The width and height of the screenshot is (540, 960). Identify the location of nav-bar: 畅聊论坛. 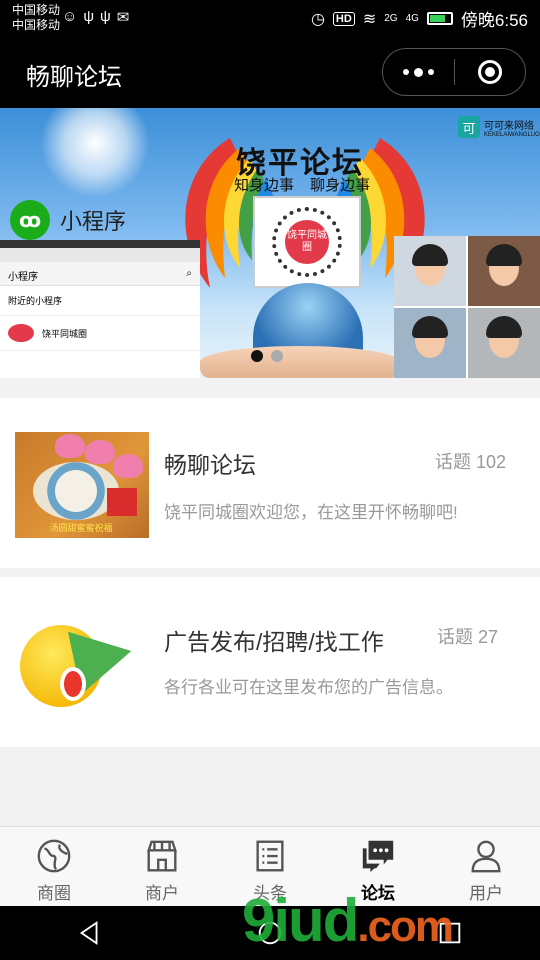
(270, 73).